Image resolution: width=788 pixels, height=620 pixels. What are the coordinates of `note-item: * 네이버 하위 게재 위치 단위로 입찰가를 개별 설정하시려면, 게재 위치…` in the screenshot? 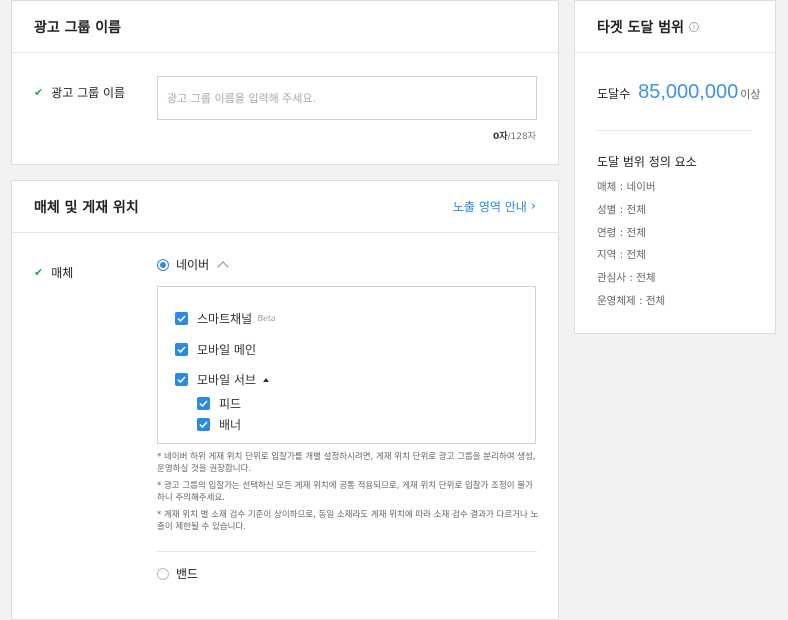 It's located at (346, 463).